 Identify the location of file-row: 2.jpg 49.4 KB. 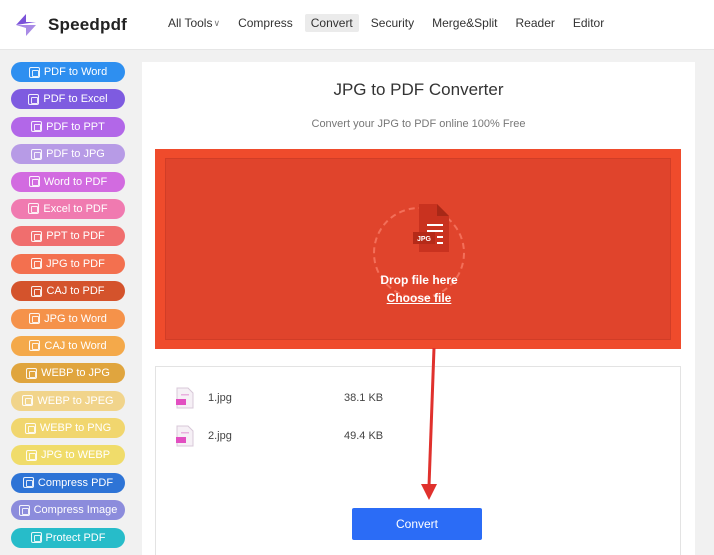
(416, 436).